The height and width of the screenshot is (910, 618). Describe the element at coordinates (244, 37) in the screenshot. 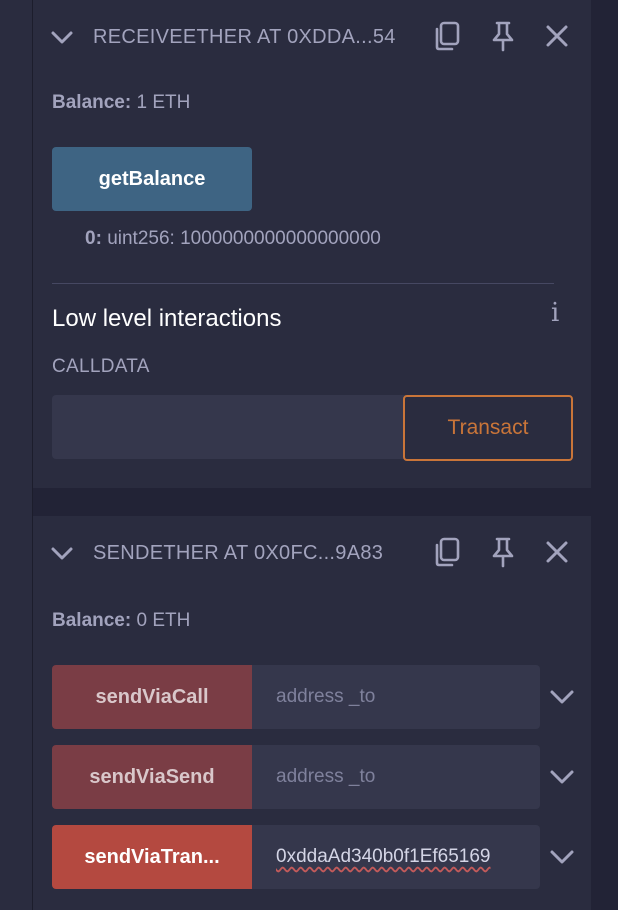

I see `contract-title: RECEIVEETHER AT 0XDDA...54` at that location.